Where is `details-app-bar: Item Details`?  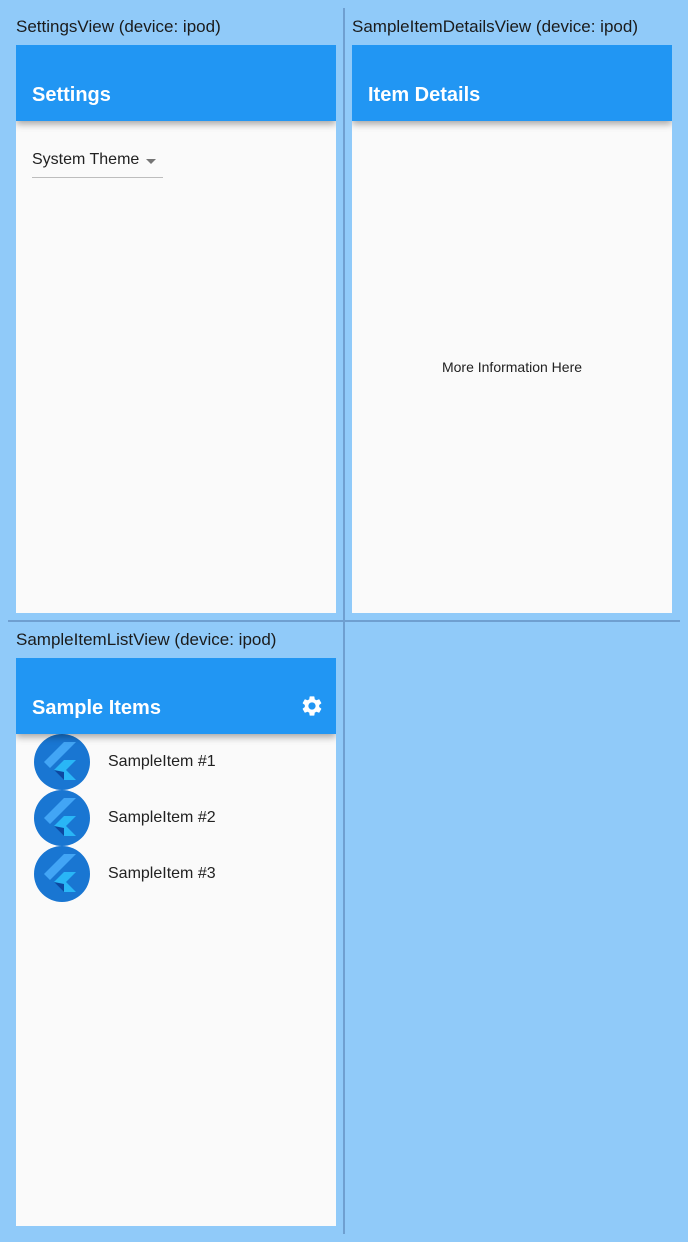
details-app-bar: Item Details is located at coordinates (512, 83).